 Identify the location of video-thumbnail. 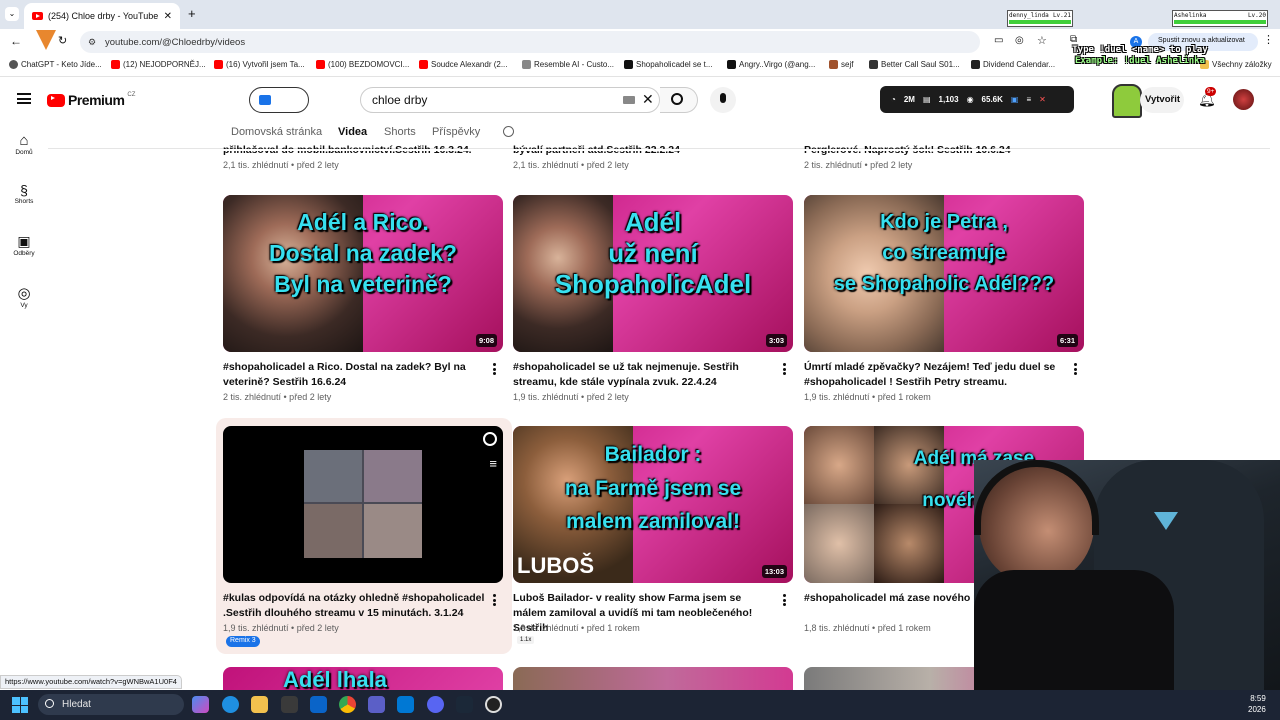
(653, 678).